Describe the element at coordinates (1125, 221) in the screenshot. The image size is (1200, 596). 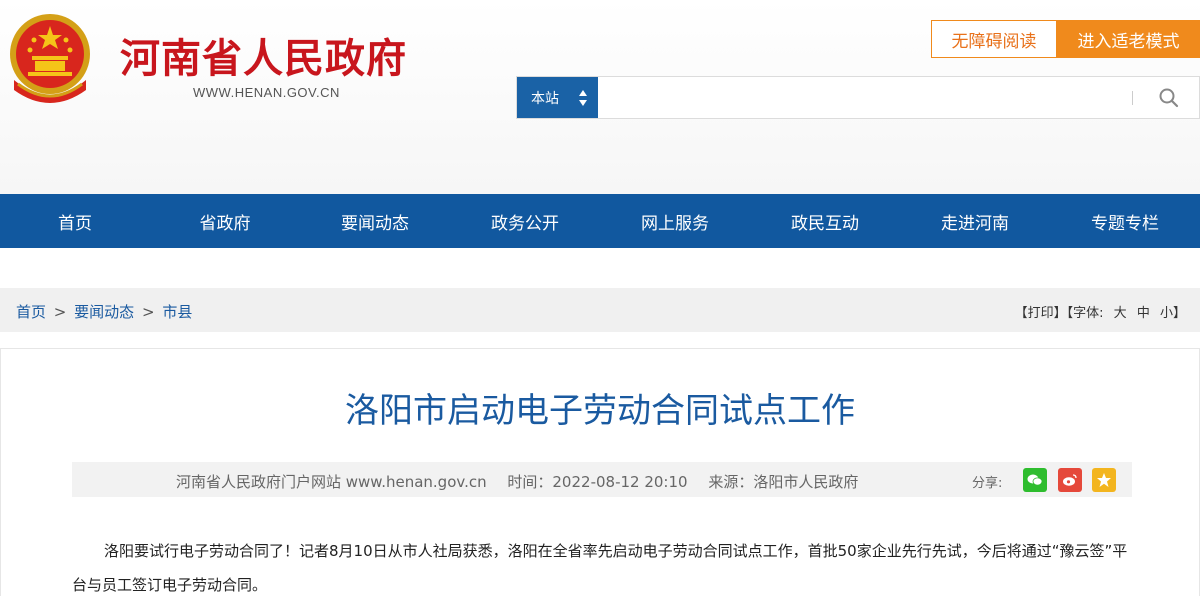
I see `nav-item-special-topics: 专题专栏` at that location.